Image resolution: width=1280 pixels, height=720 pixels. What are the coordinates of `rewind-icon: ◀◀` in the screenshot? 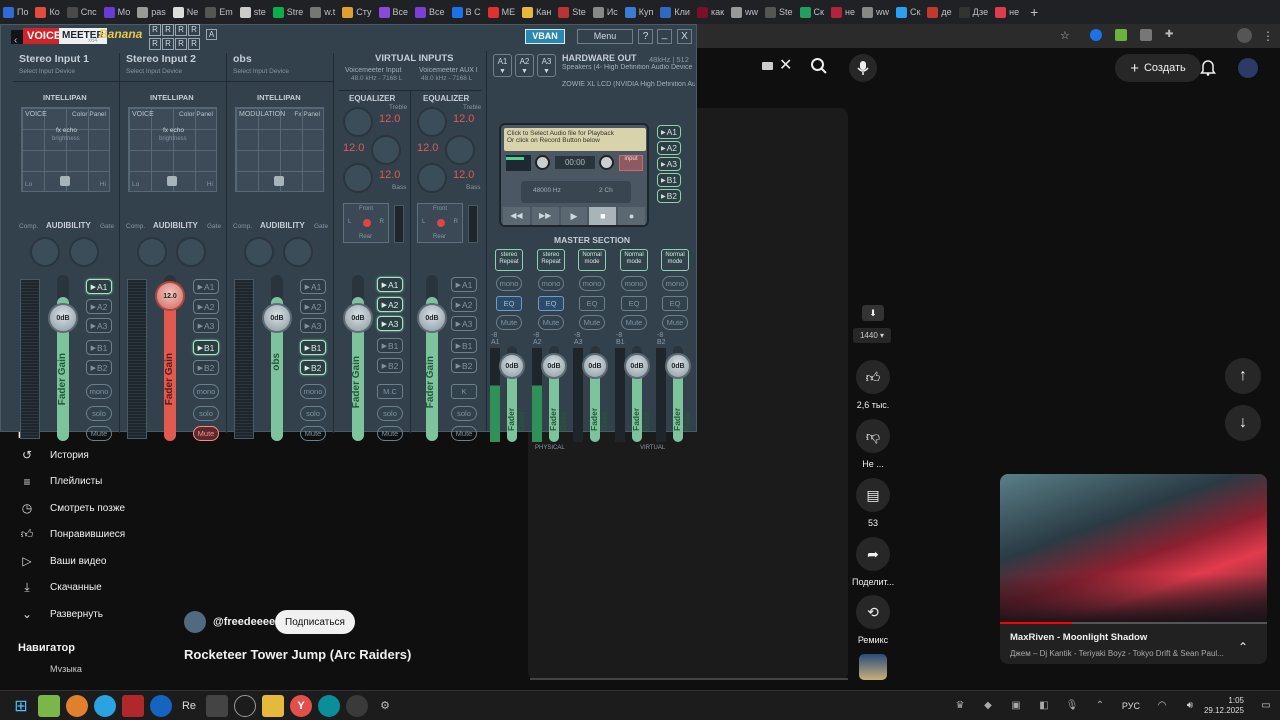 It's located at (516, 216).